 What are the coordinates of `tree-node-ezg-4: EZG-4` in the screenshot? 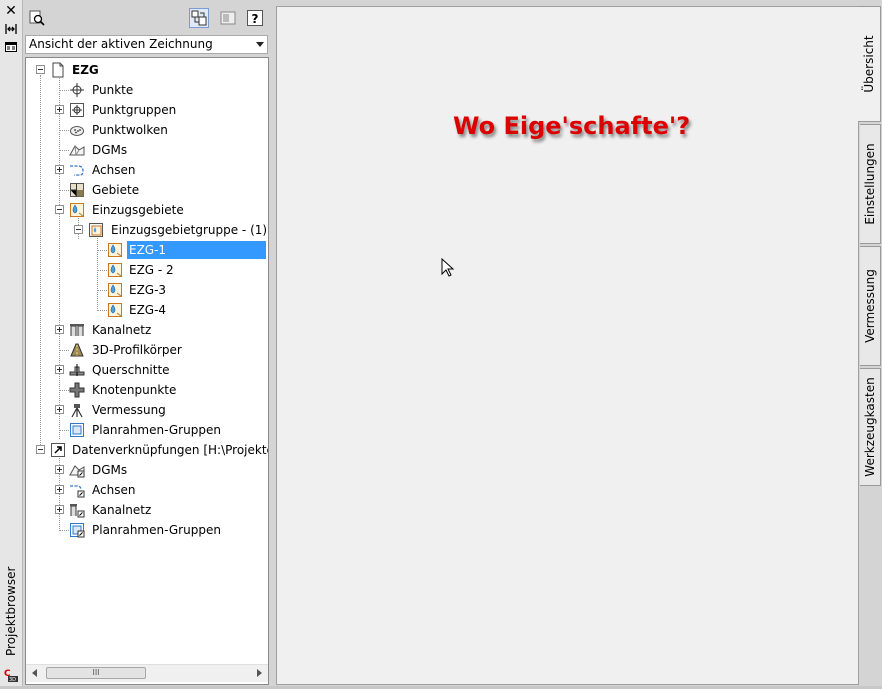 It's located at (146, 310).